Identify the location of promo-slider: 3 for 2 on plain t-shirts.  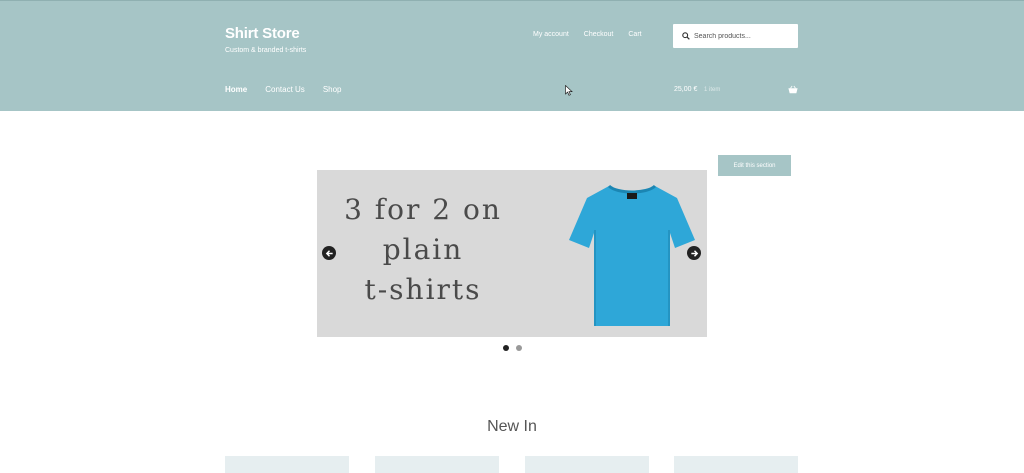
(512, 253).